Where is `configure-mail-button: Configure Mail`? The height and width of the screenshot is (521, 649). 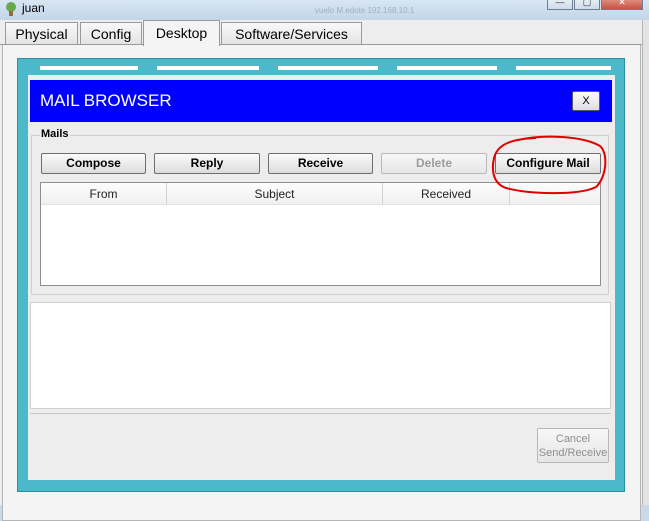 configure-mail-button: Configure Mail is located at coordinates (548, 163).